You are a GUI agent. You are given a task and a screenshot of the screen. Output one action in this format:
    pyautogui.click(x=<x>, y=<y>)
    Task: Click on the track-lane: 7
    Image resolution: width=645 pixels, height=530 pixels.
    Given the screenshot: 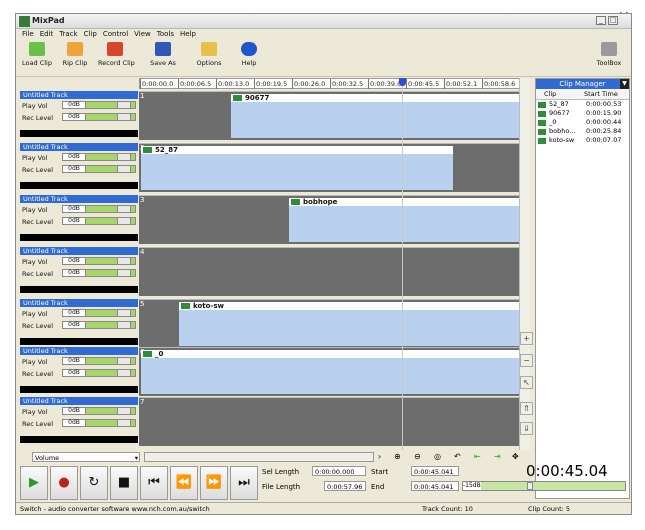 What is the action you would take?
    pyautogui.click(x=330, y=421)
    